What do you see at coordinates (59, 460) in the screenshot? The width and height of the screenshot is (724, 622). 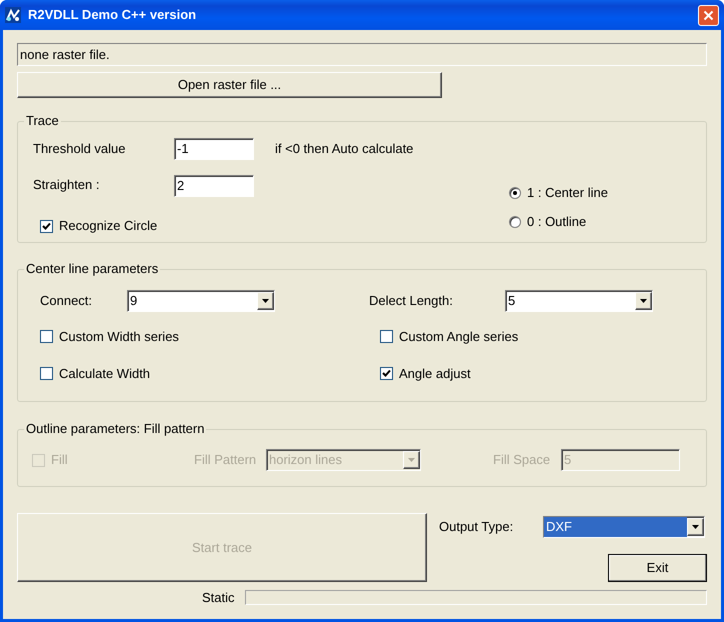 I see `checkbox-label: Fill` at bounding box center [59, 460].